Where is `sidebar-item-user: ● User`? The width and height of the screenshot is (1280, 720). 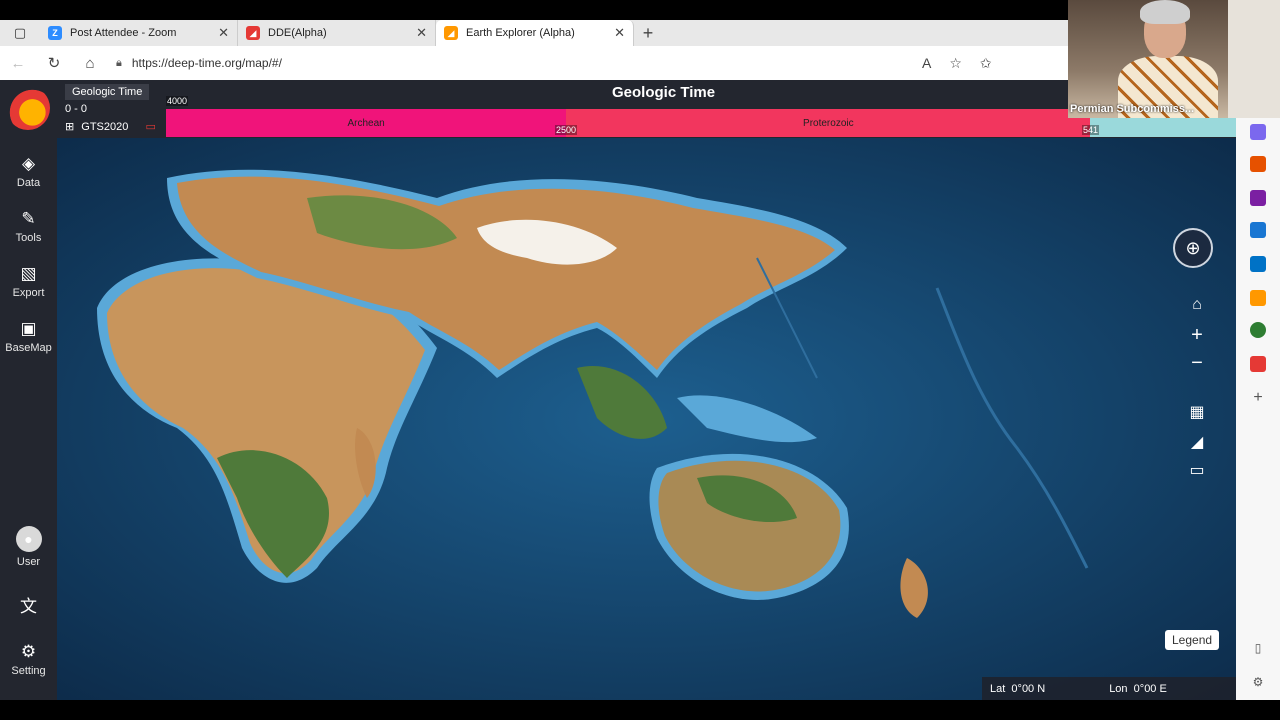 sidebar-item-user: ● User is located at coordinates (28, 547).